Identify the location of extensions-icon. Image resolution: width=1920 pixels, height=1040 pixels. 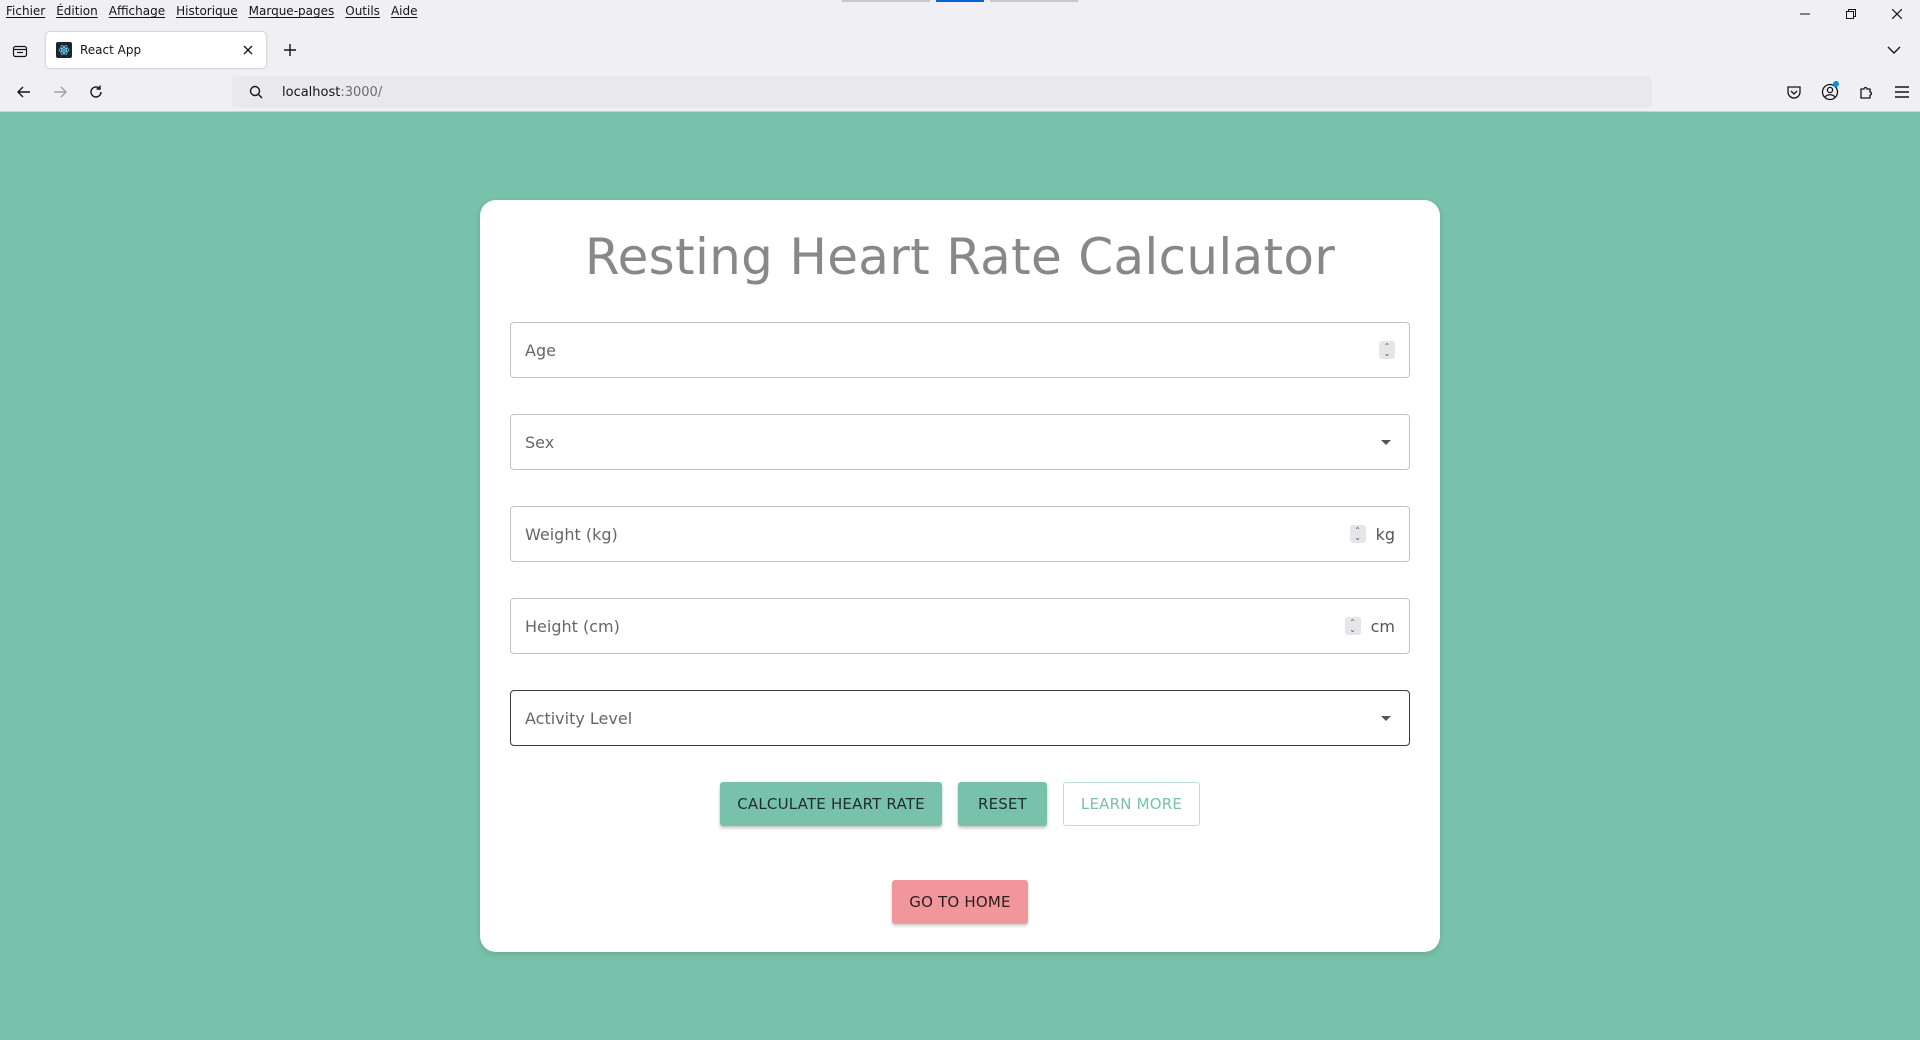
(1866, 92).